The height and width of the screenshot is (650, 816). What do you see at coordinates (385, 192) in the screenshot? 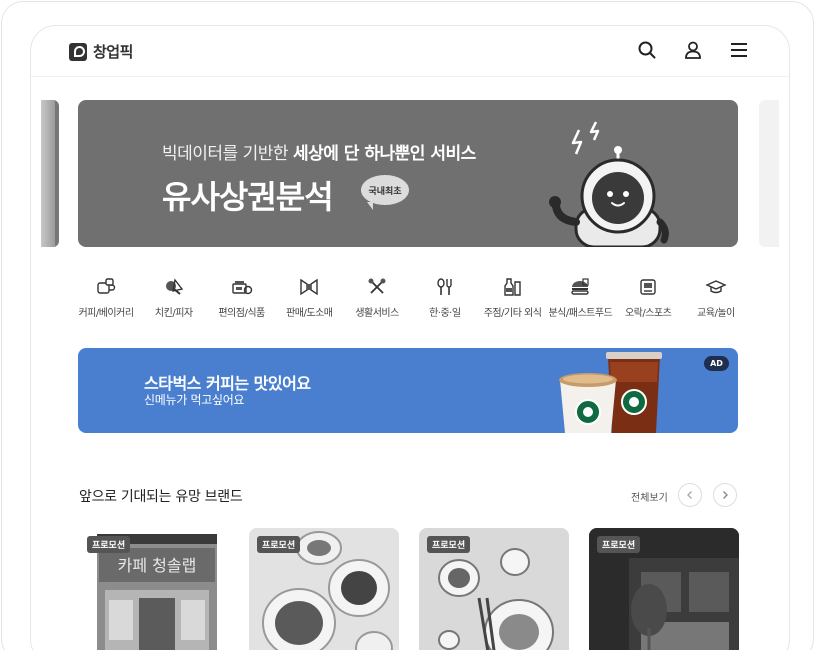
I see `hero-badge: 국내최초` at bounding box center [385, 192].